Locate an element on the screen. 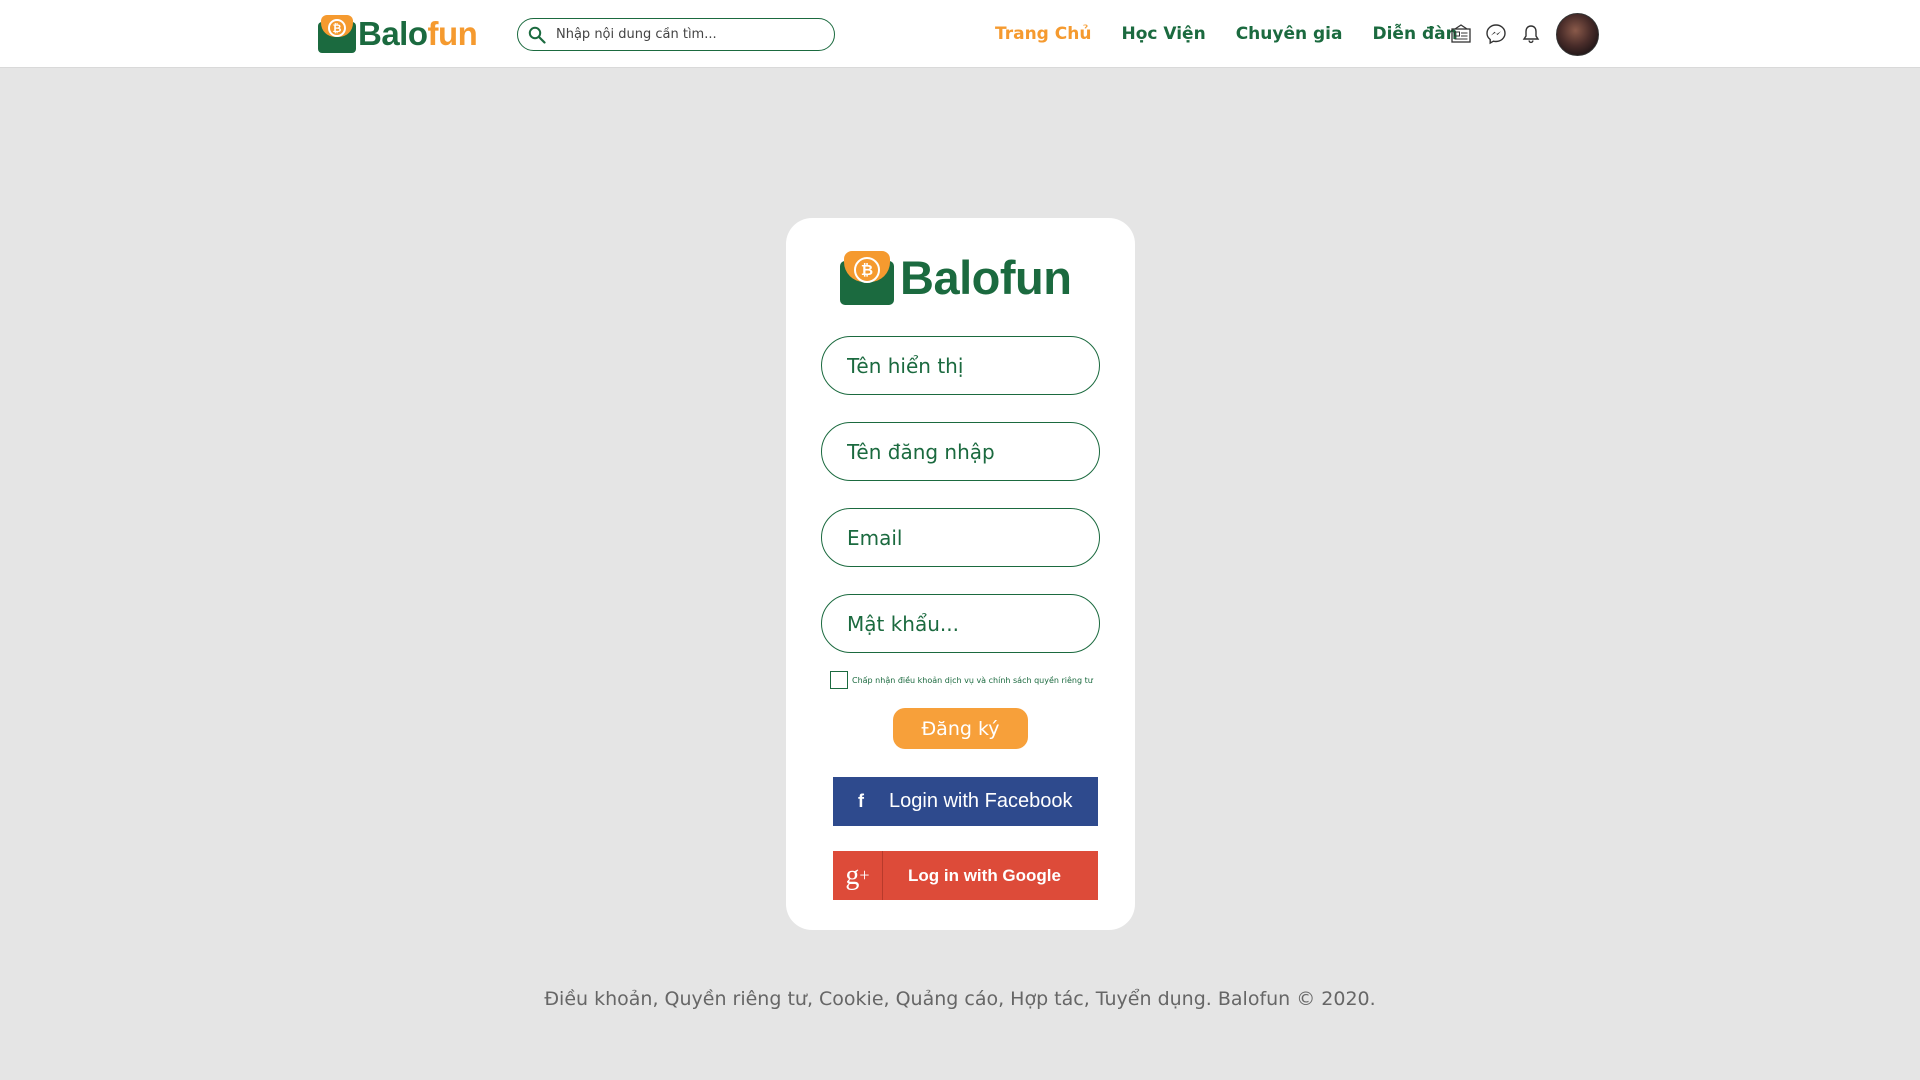 The height and width of the screenshot is (1080, 1920). search-icon is located at coordinates (537, 35).